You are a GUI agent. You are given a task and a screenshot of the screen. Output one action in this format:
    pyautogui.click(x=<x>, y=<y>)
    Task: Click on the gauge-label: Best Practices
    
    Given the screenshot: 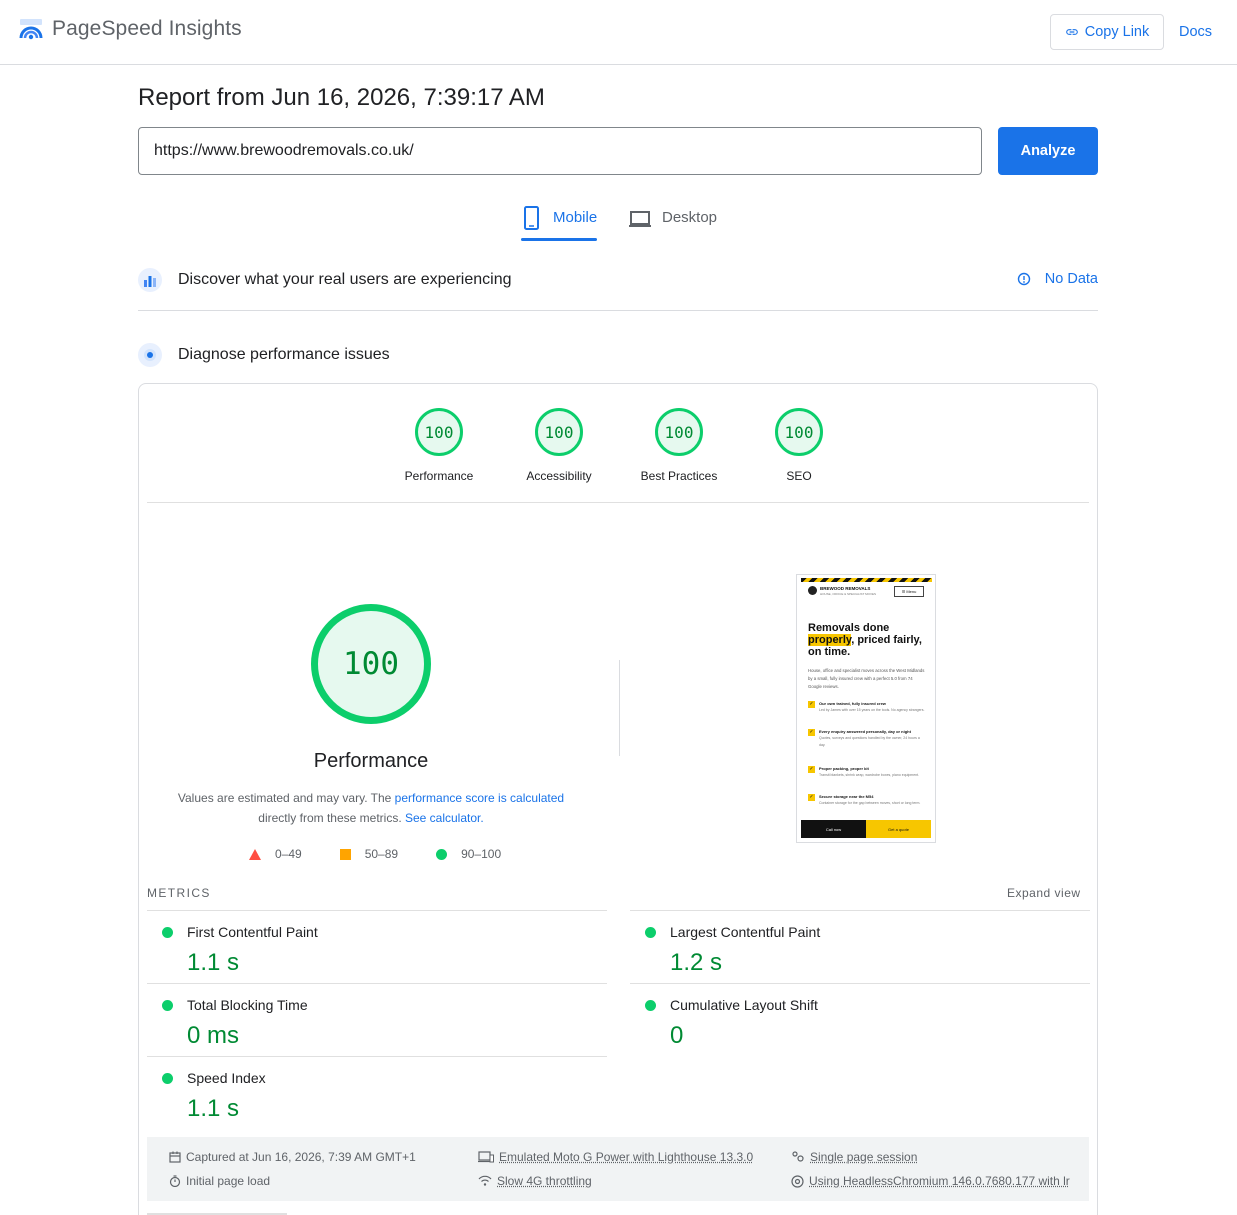 What is the action you would take?
    pyautogui.click(x=679, y=476)
    